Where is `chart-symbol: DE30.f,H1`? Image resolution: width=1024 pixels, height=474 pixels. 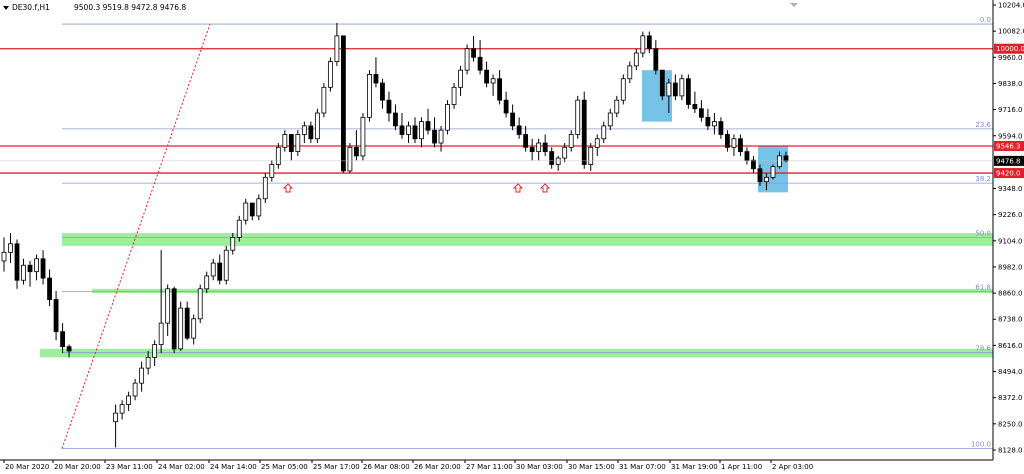
chart-symbol: DE30.f,H1 is located at coordinates (31, 7).